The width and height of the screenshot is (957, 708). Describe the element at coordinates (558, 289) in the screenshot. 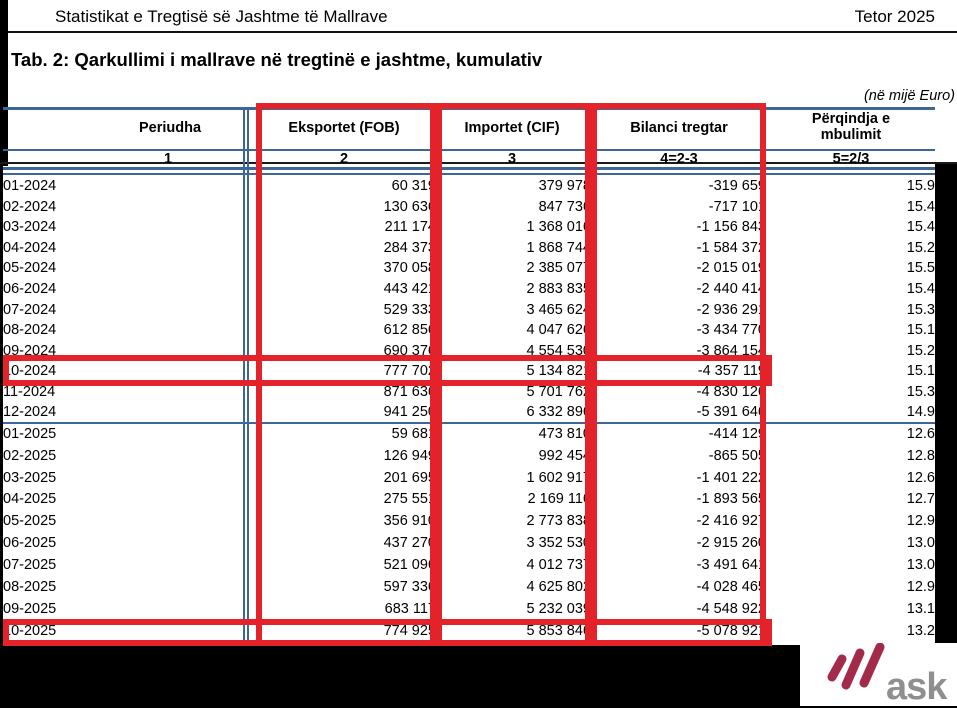

I see `cell-imports: 2 883 835` at that location.